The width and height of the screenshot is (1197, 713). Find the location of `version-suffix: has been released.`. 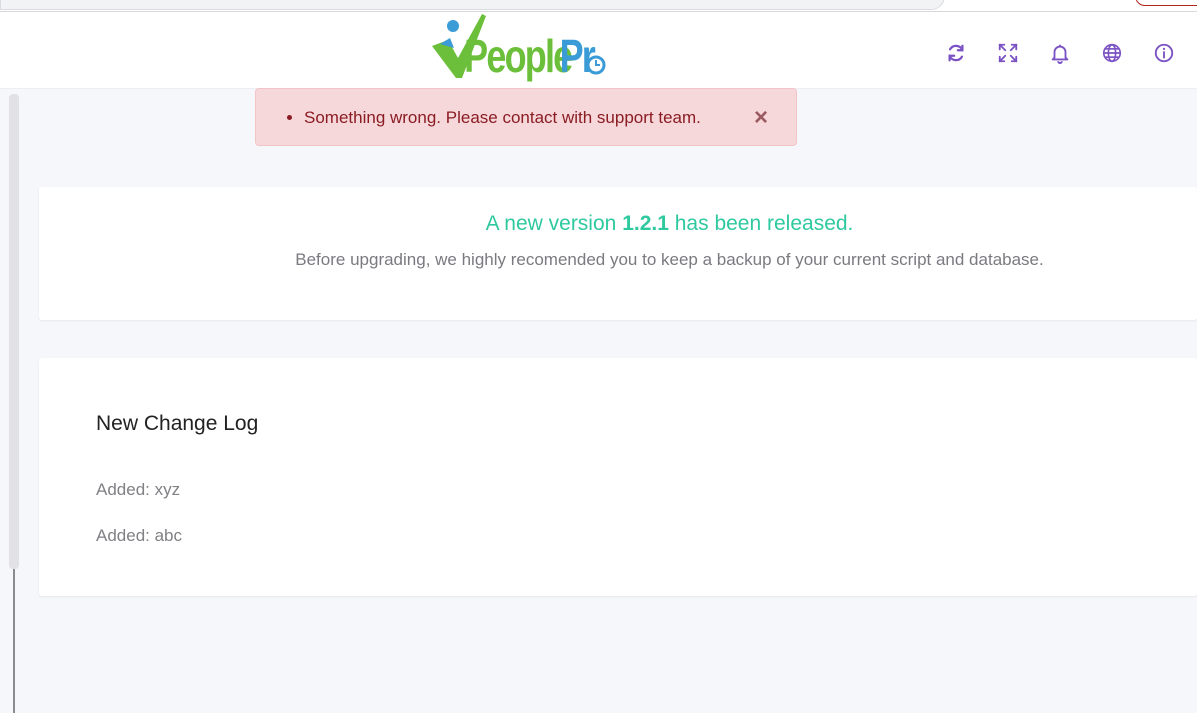

version-suffix: has been released. is located at coordinates (764, 223).